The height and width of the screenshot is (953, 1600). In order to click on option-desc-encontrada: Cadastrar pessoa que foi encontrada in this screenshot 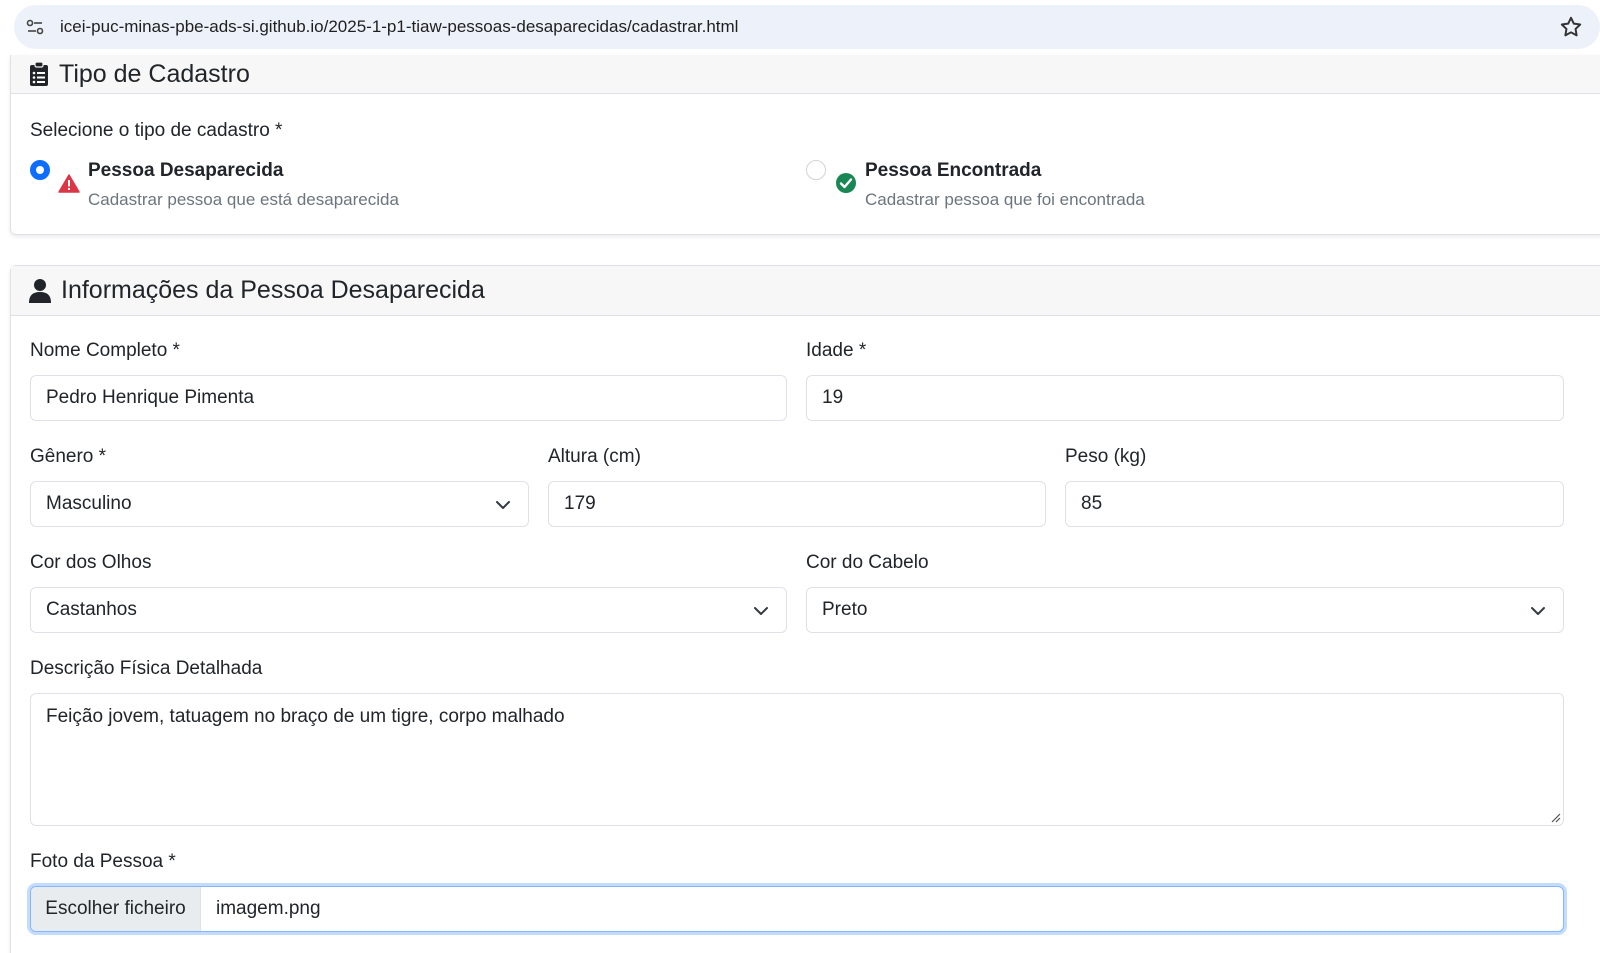, I will do `click(1005, 199)`.